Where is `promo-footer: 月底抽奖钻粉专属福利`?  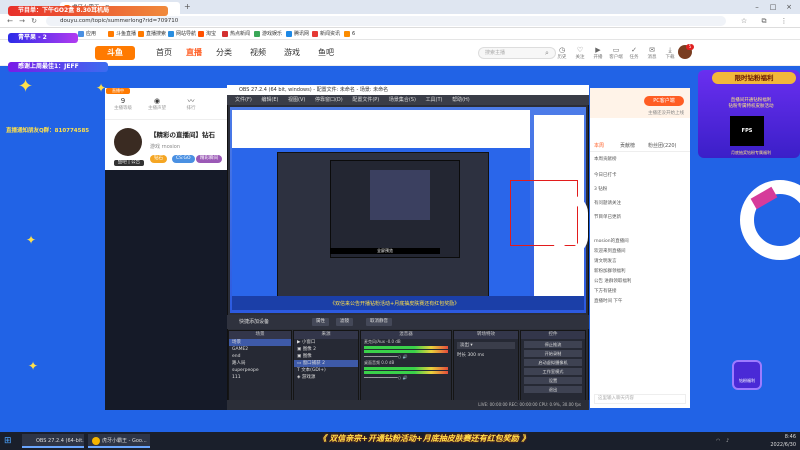 promo-footer: 月底抽奖钻粉专属福利 is located at coordinates (751, 152).